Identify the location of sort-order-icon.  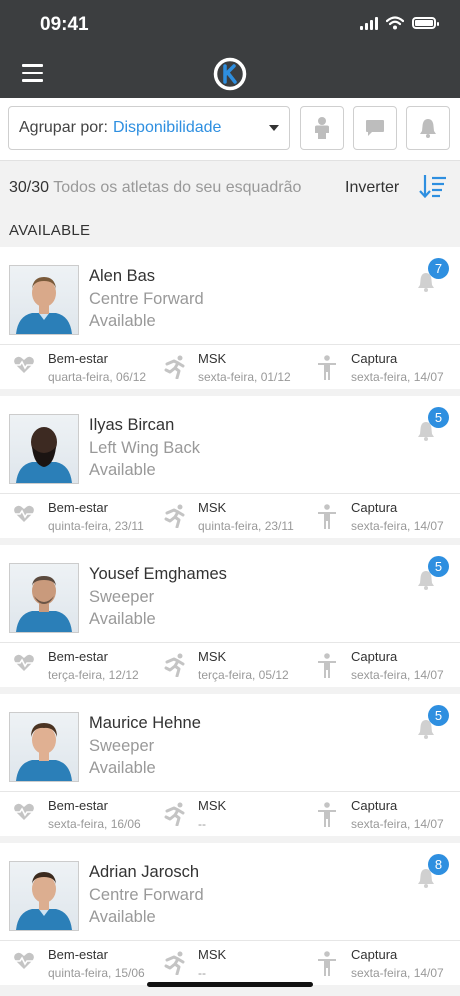
(433, 186).